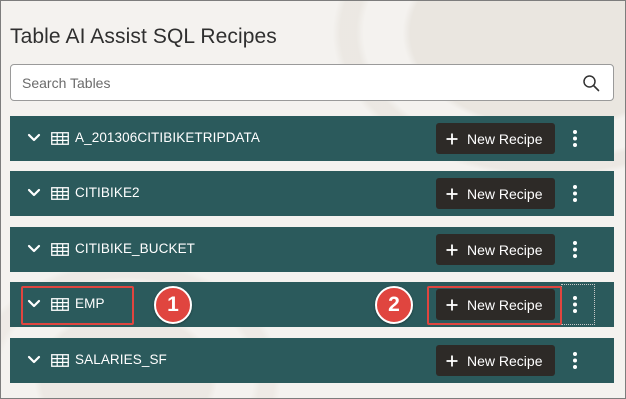  What do you see at coordinates (173, 305) in the screenshot?
I see `callout-badge-1: 1` at bounding box center [173, 305].